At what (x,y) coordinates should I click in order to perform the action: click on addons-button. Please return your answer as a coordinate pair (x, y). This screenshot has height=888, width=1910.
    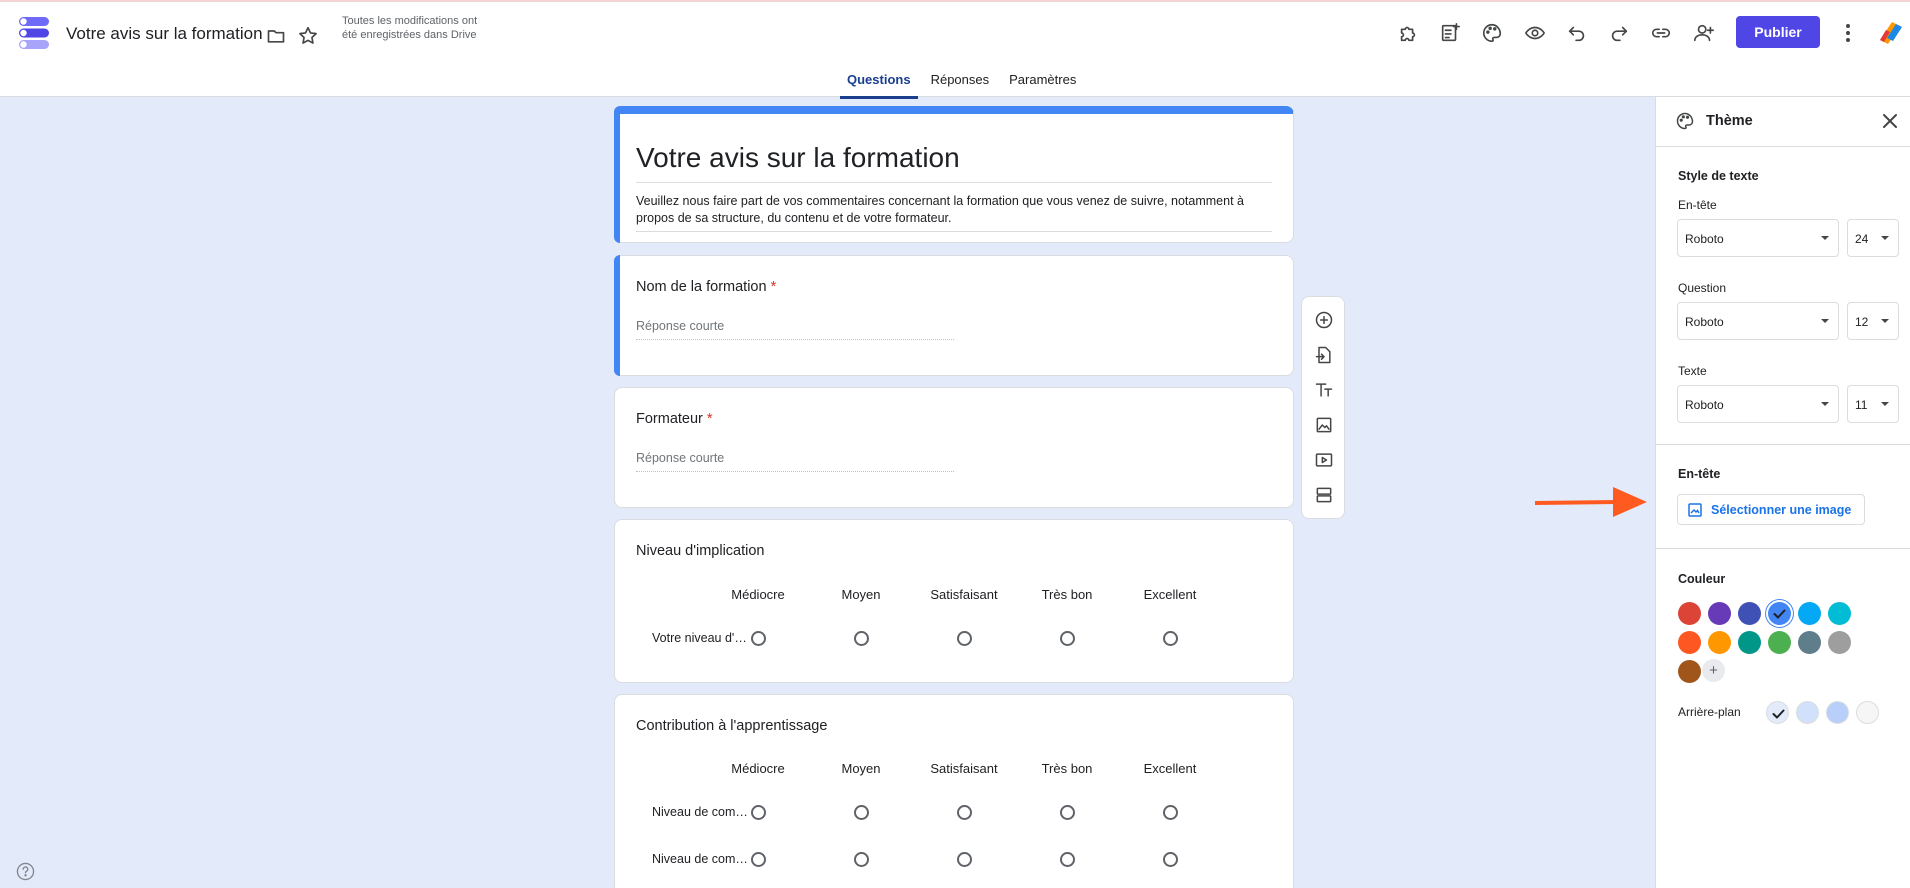
    Looking at the image, I should click on (1408, 33).